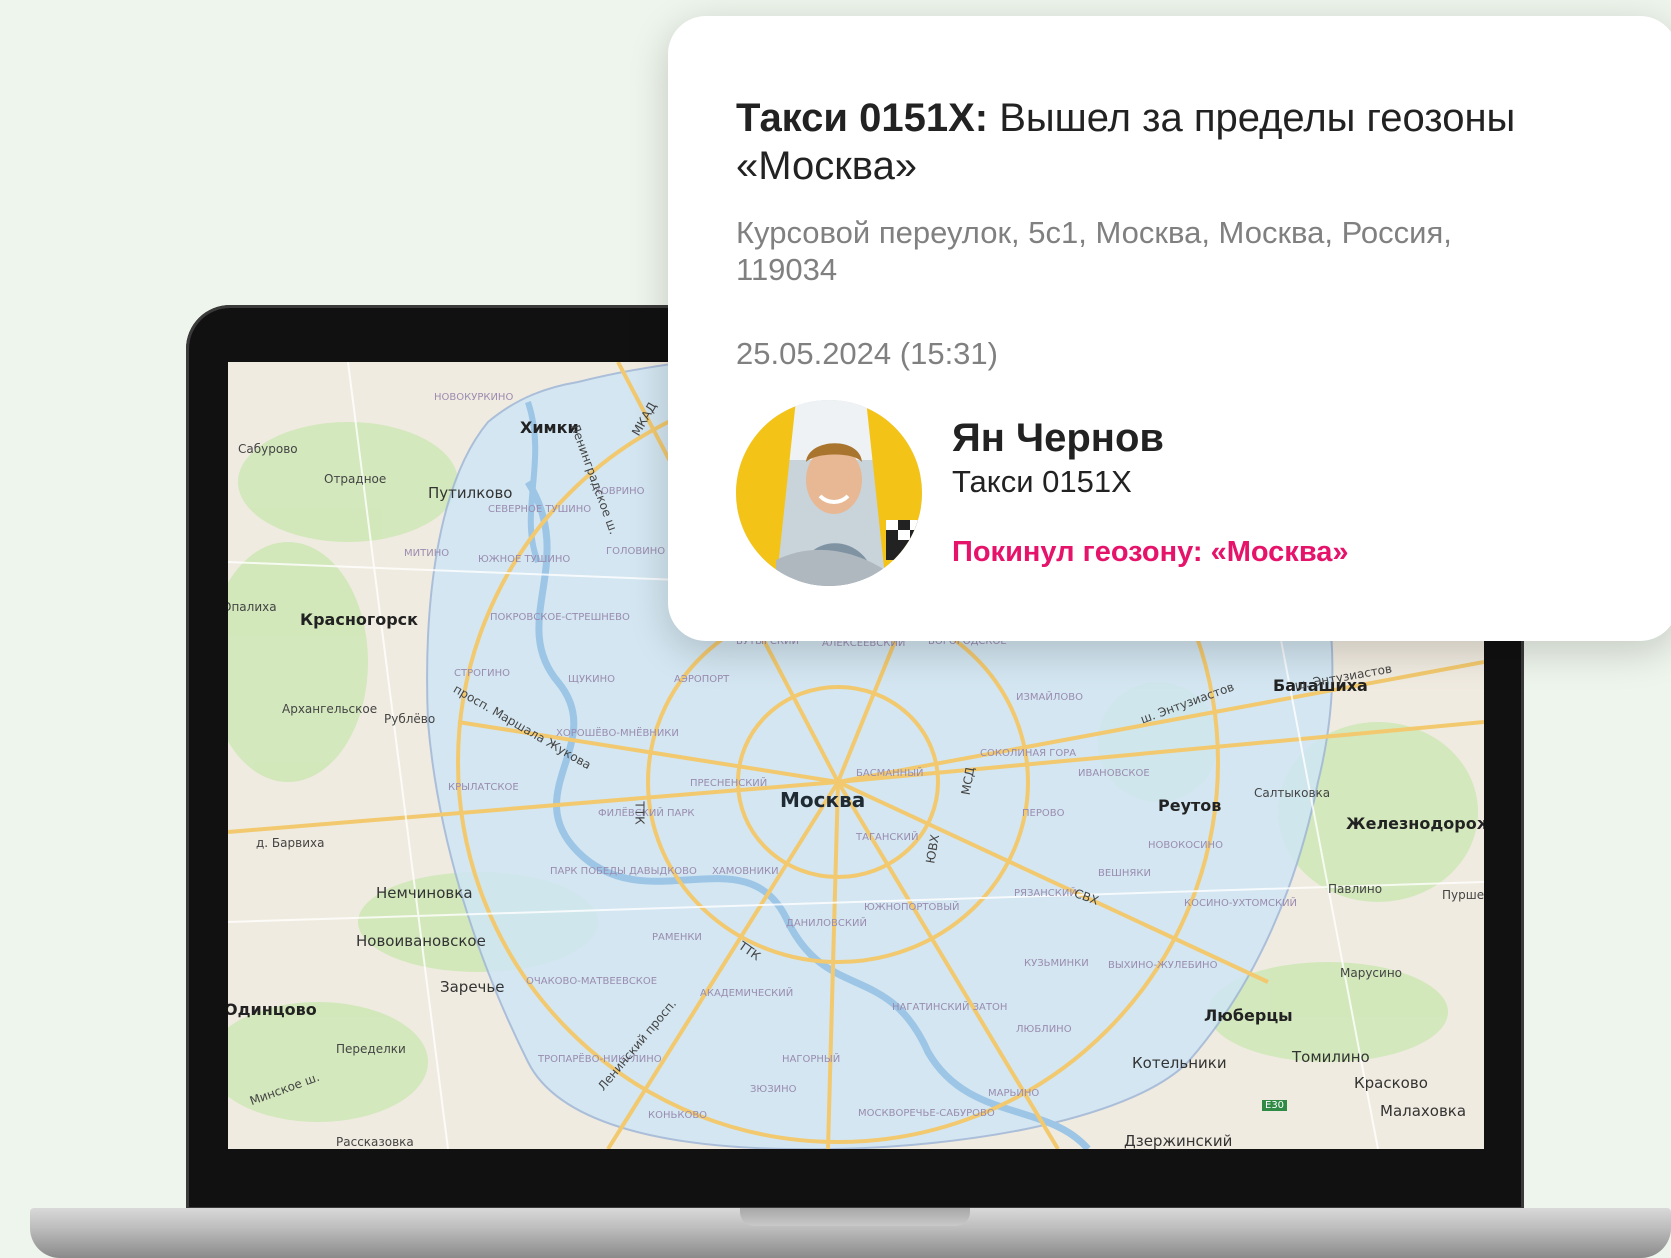  What do you see at coordinates (702, 679) in the screenshot?
I see `map-district-label: Аэропорт` at bounding box center [702, 679].